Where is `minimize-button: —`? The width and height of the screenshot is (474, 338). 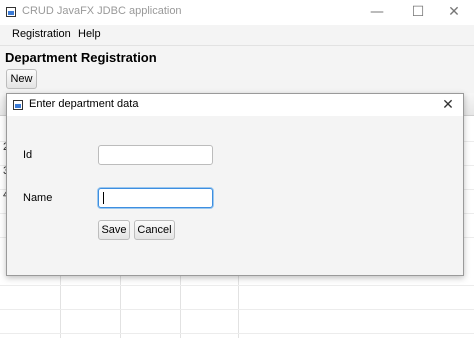
minimize-button: — is located at coordinates (377, 12).